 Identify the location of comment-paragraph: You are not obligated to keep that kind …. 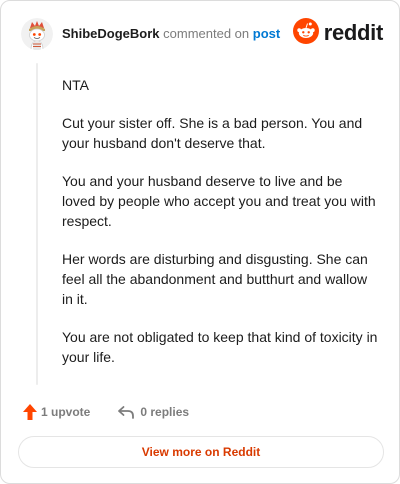
(220, 347).